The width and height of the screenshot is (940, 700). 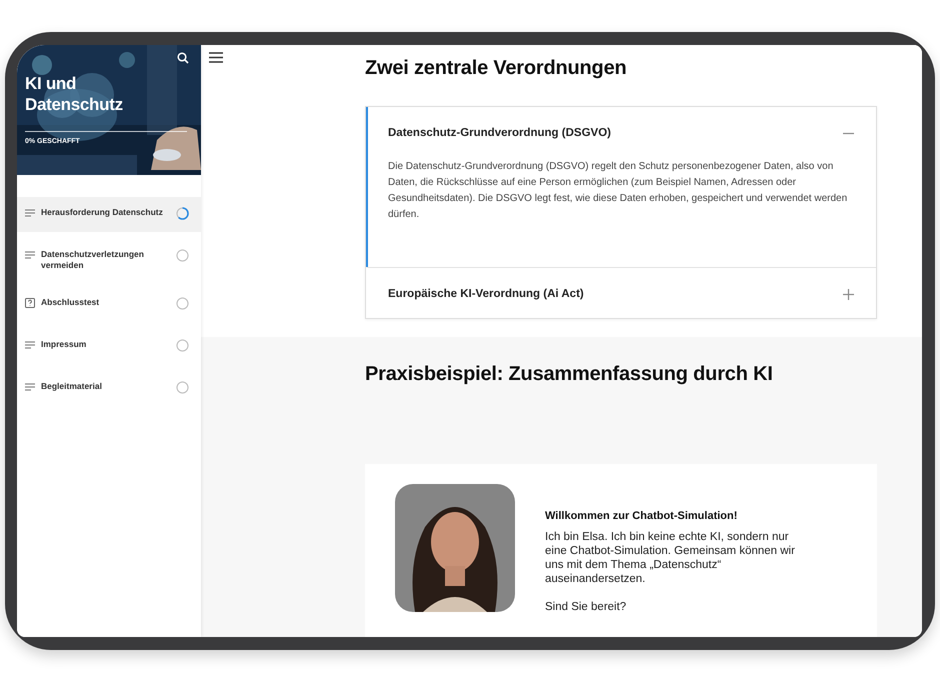 What do you see at coordinates (109, 347) in the screenshot?
I see `nav-item: Impressum` at bounding box center [109, 347].